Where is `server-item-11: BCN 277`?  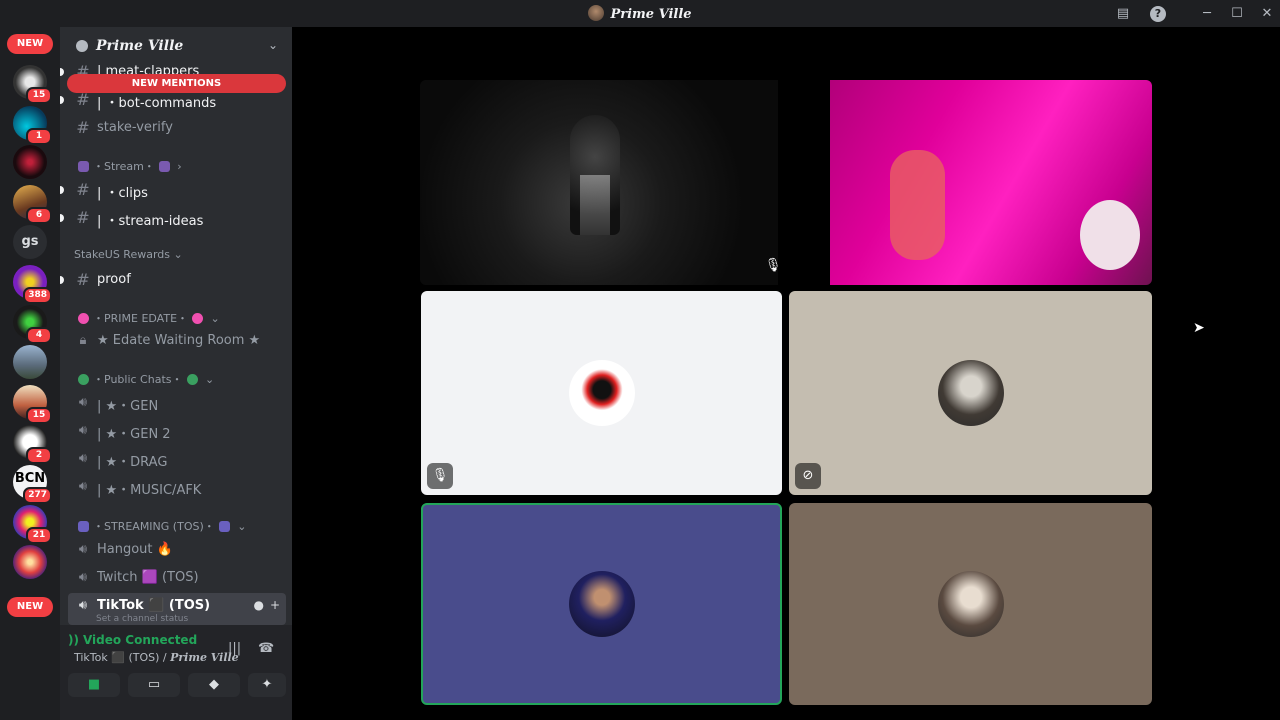
server-item-11: BCN 277 is located at coordinates (32, 484).